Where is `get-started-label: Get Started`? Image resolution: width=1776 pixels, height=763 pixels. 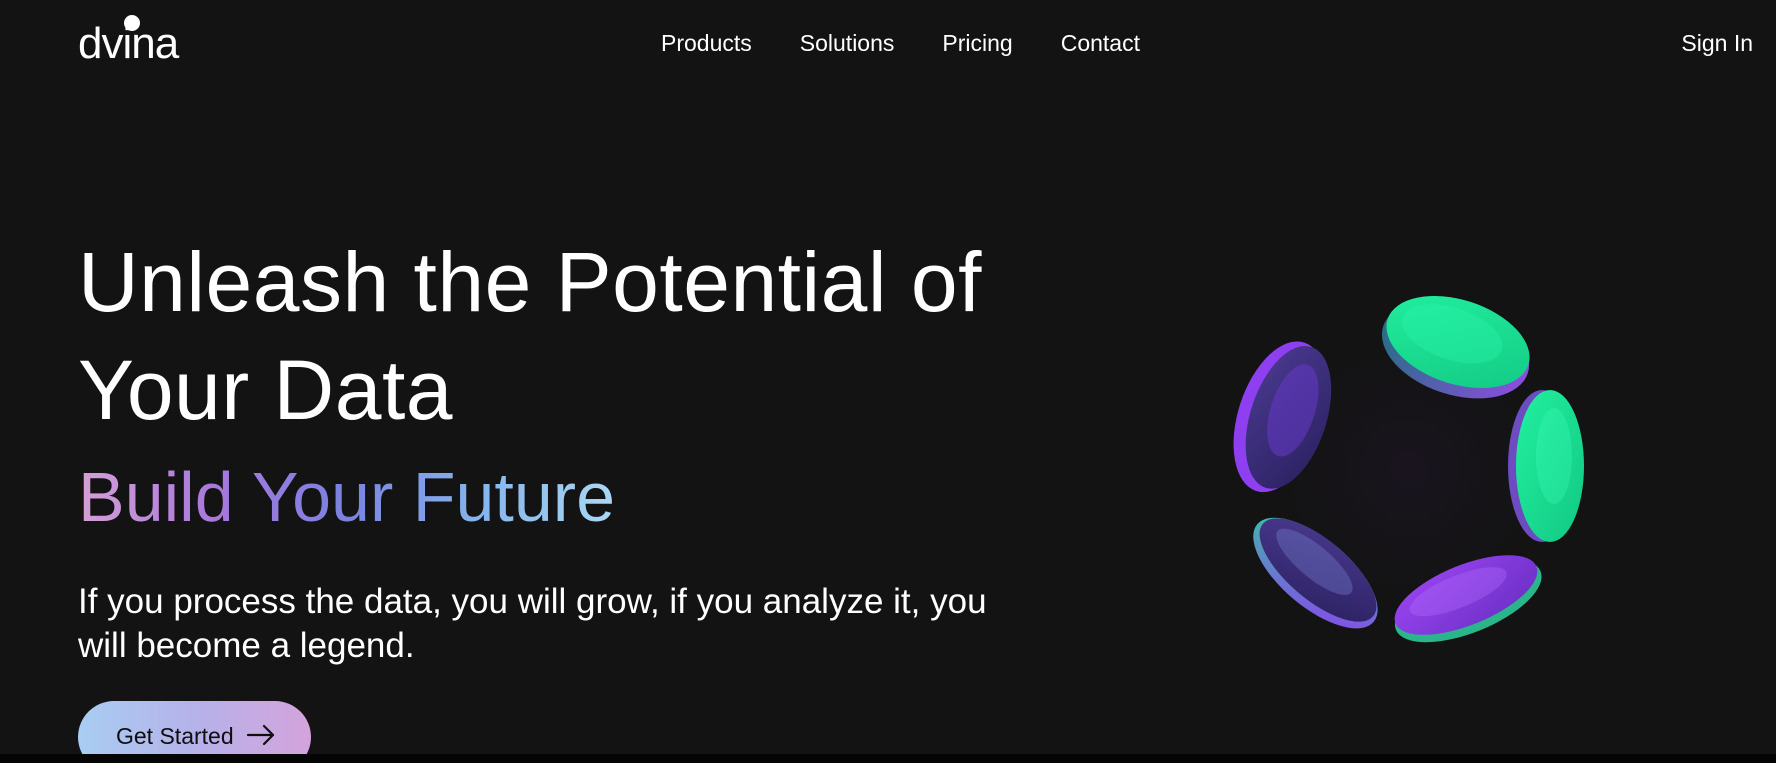
get-started-label: Get Started is located at coordinates (175, 736).